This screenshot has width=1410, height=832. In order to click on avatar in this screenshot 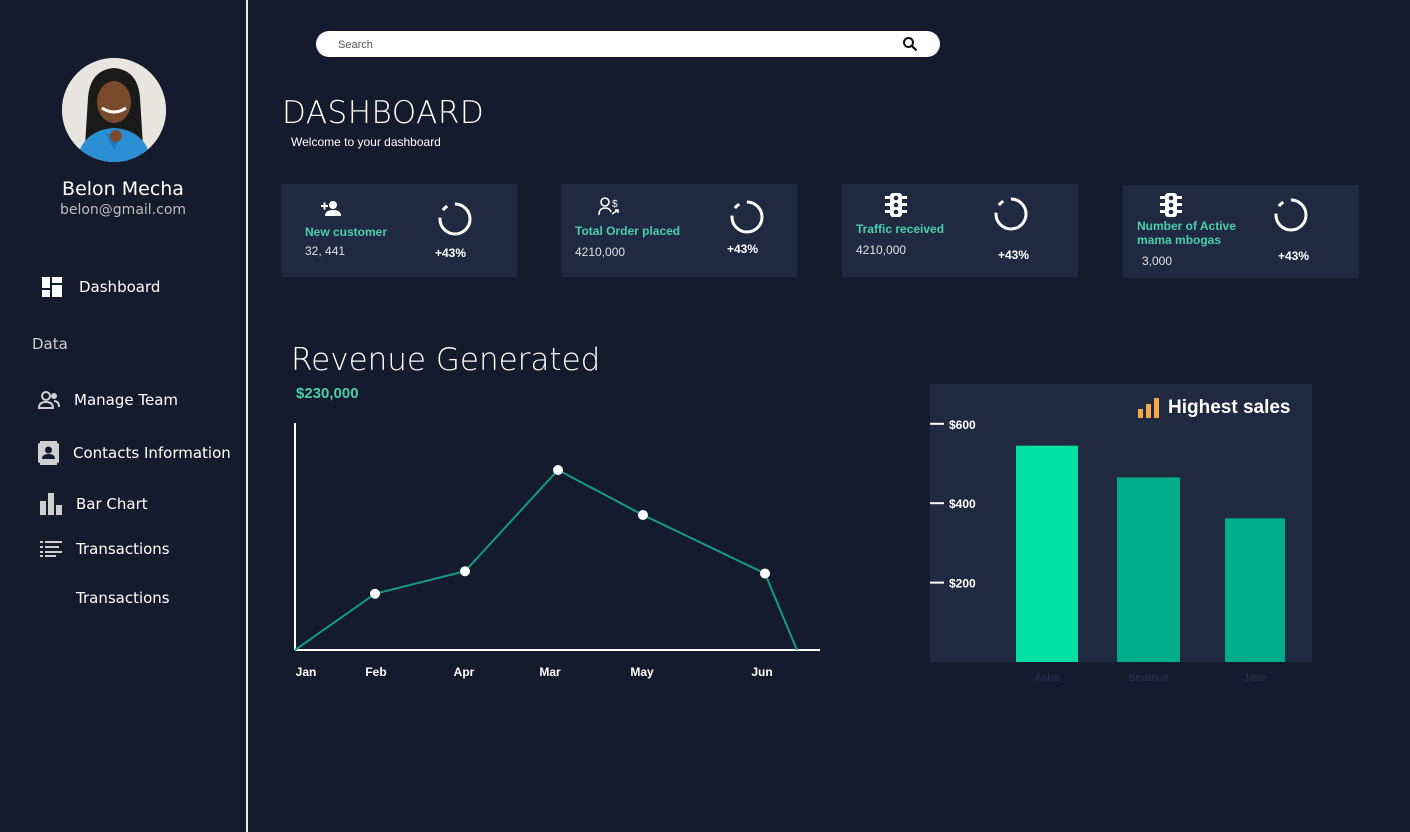, I will do `click(114, 110)`.